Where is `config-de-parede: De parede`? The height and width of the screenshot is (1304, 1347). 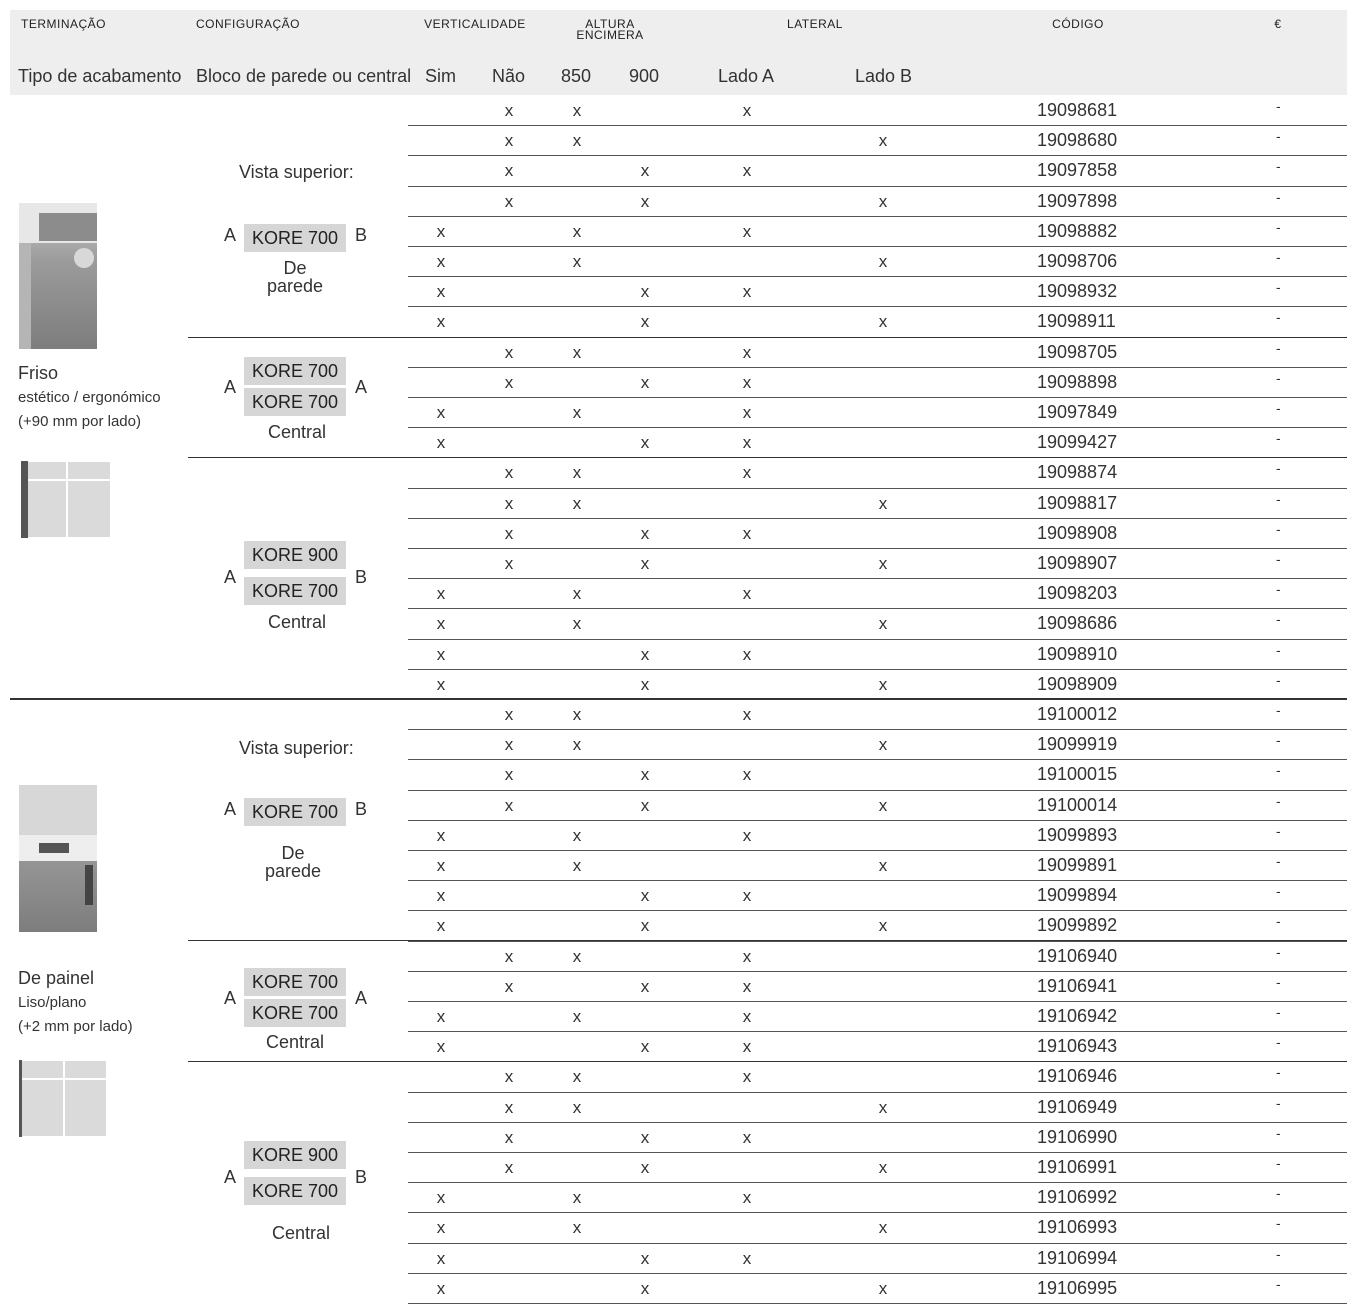
config-de-parede: De parede is located at coordinates (295, 277).